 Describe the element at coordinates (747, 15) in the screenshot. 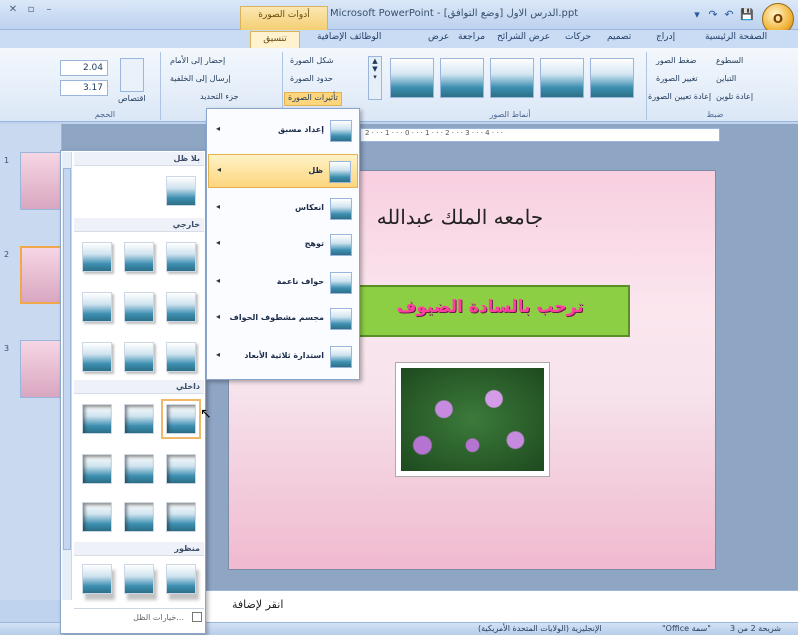

I see `save-icon: 💾` at that location.